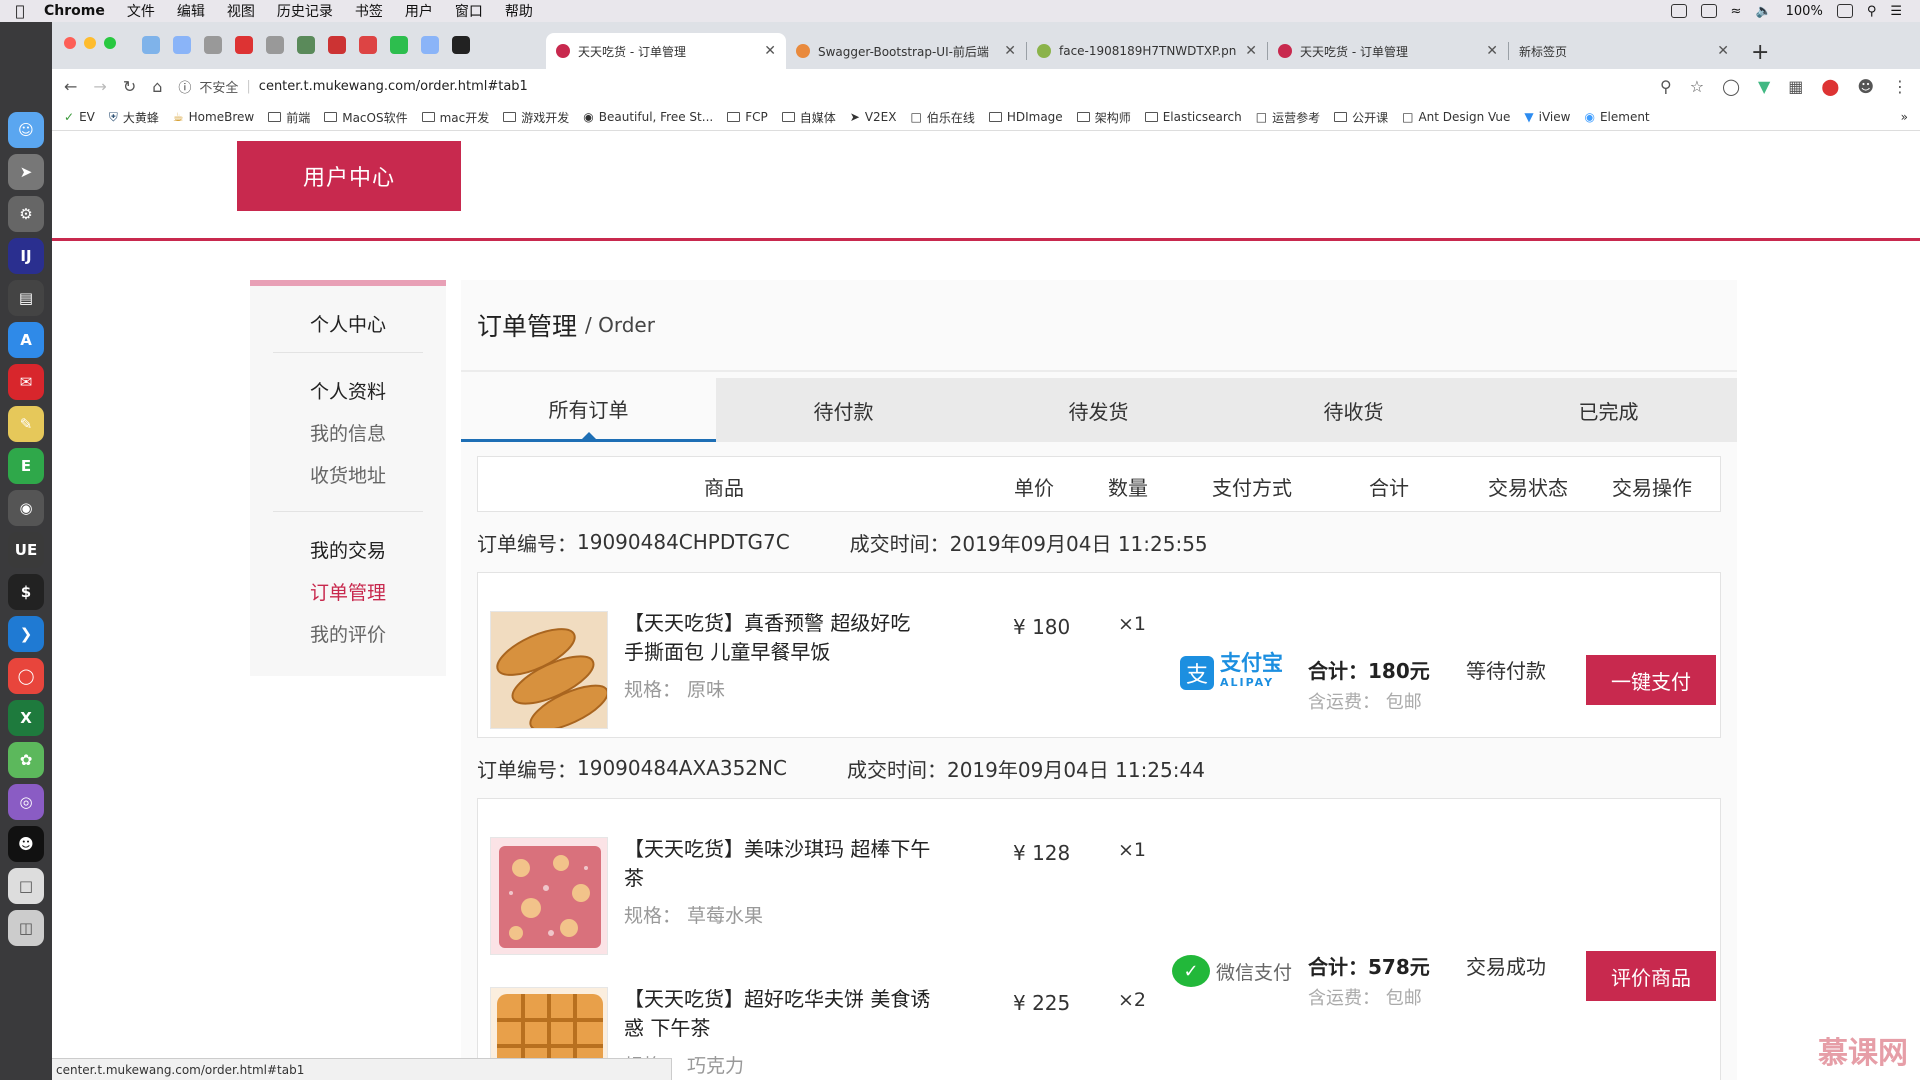 This screenshot has width=1920, height=1080. Describe the element at coordinates (26, 676) in the screenshot. I see `chrome-icon: ◯` at that location.